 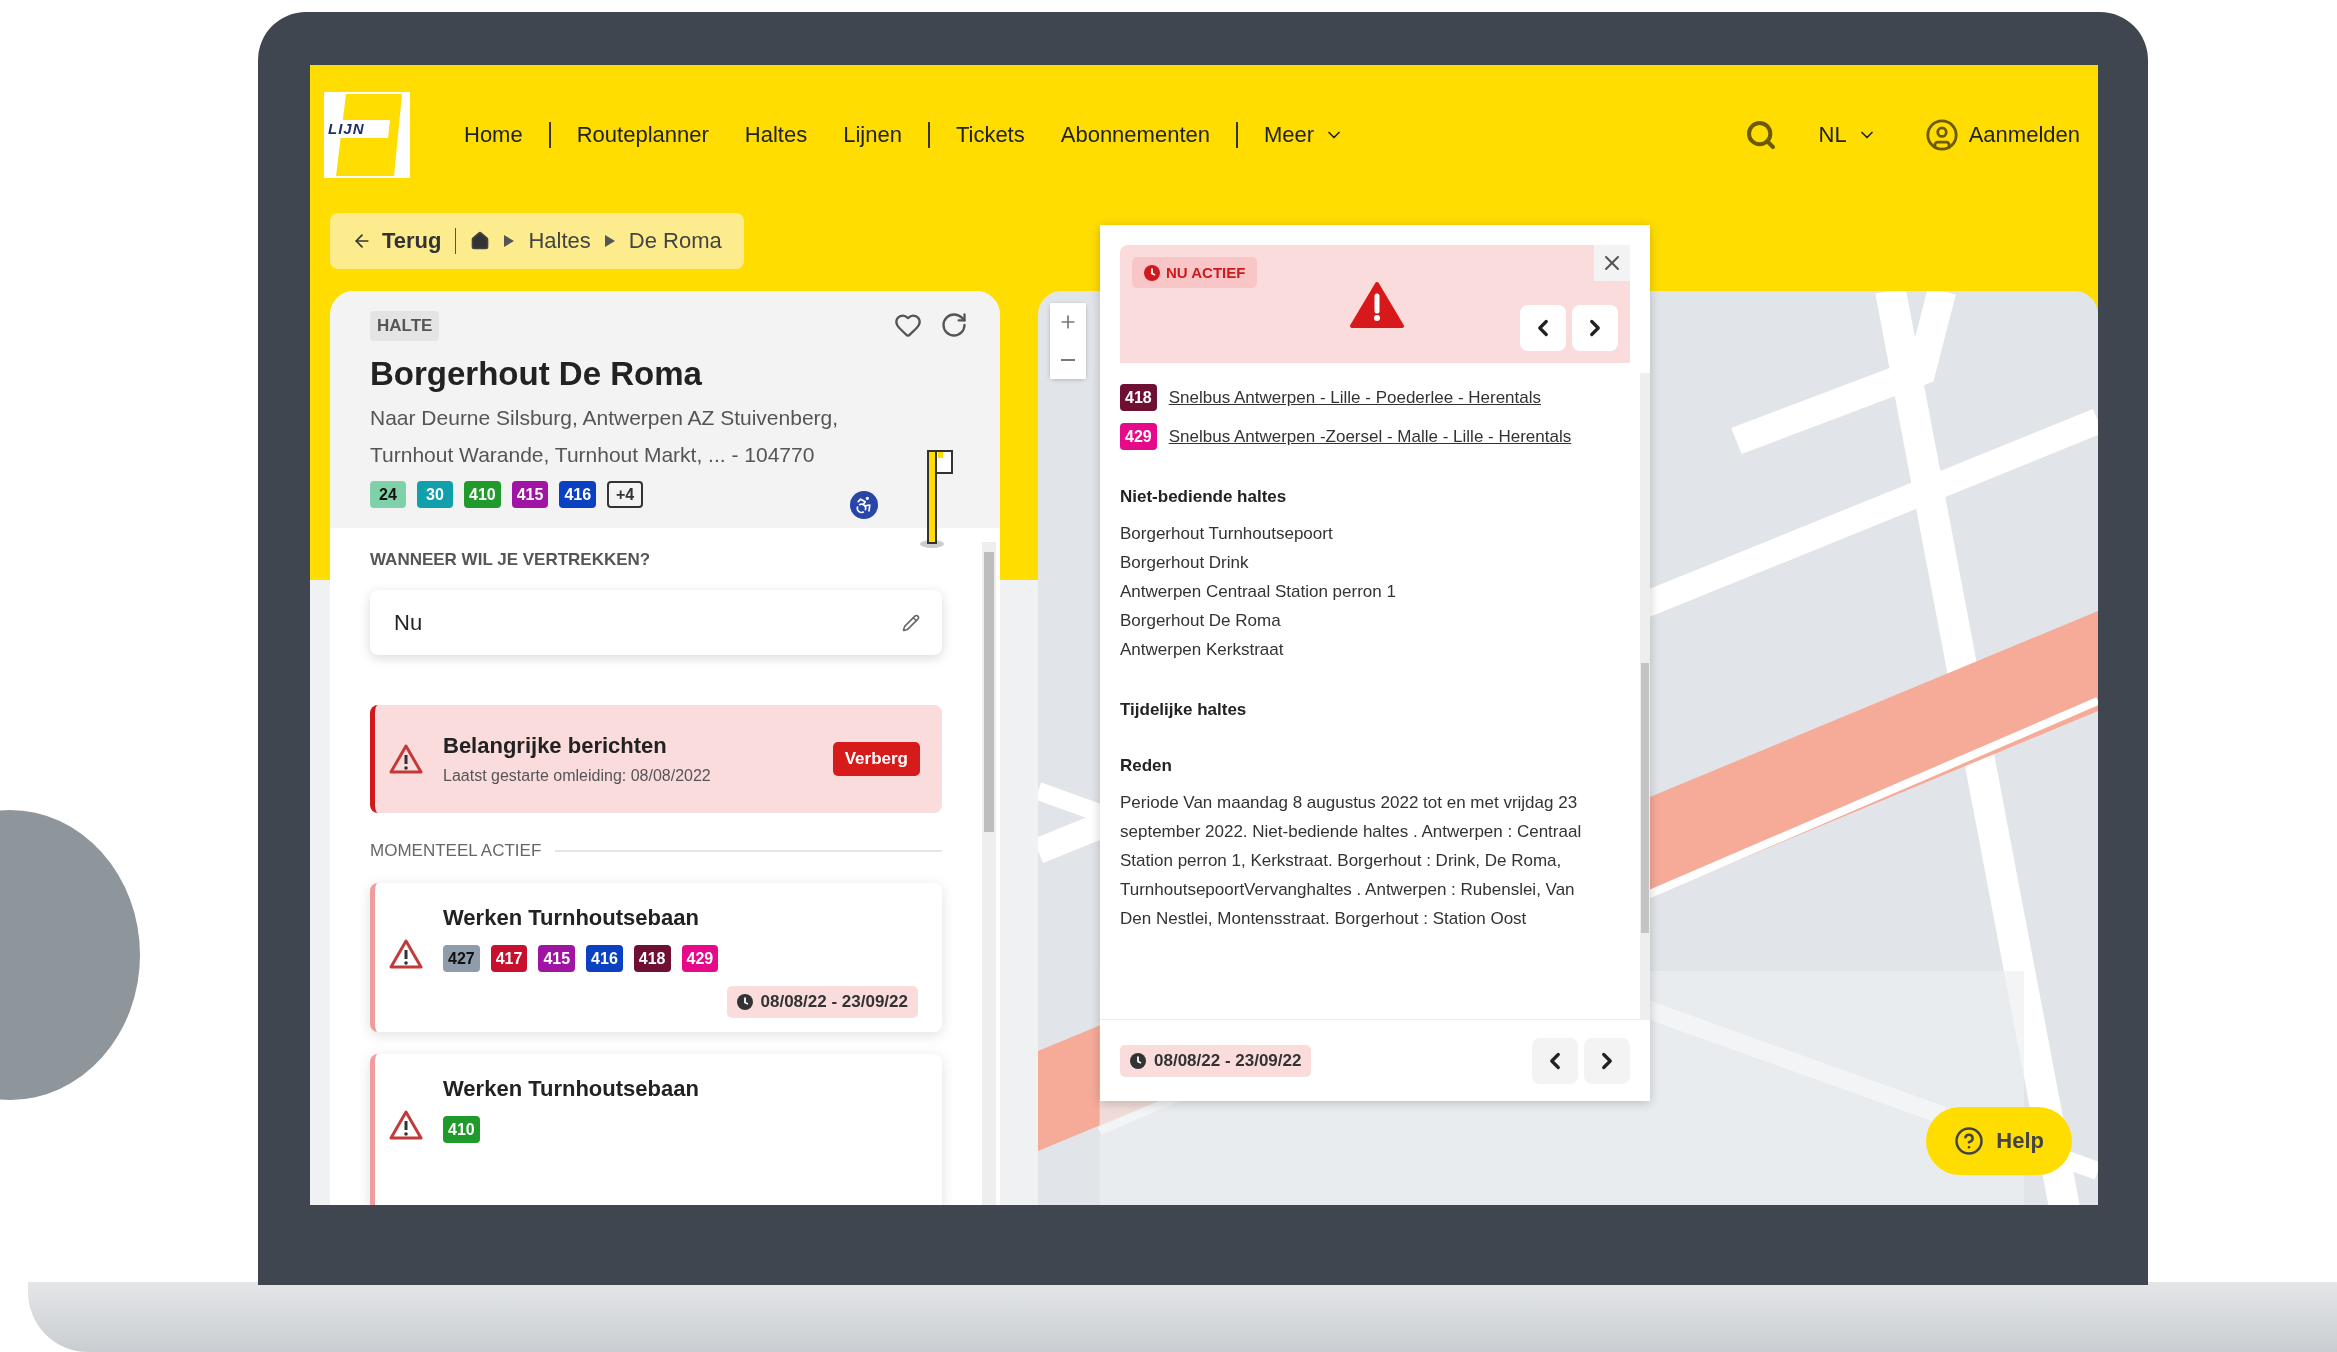 I want to click on stop-directions: Naar Deurne Silsburg, Antwerpen AZ Stuivenberg, Turnhout Warande, Turnhout Markt, ... - 104770, so click(x=605, y=436).